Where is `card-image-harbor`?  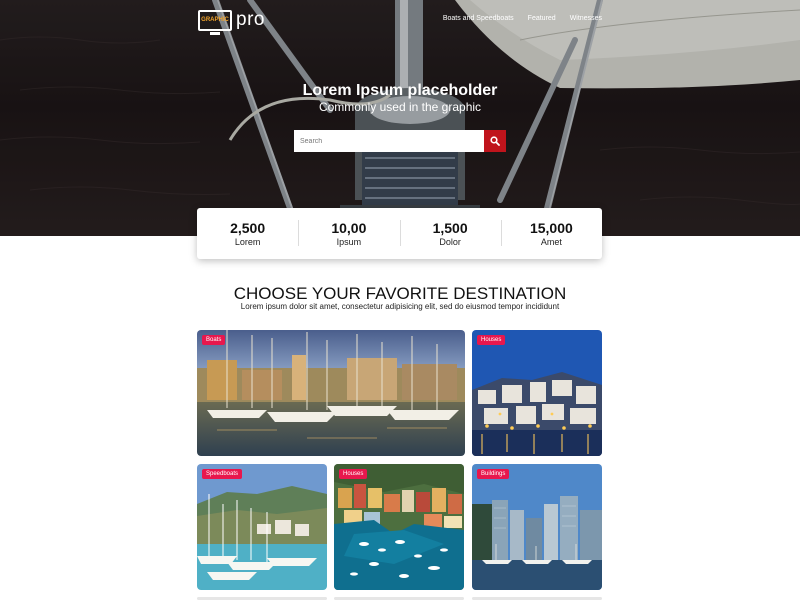
card-image-harbor is located at coordinates (331, 393).